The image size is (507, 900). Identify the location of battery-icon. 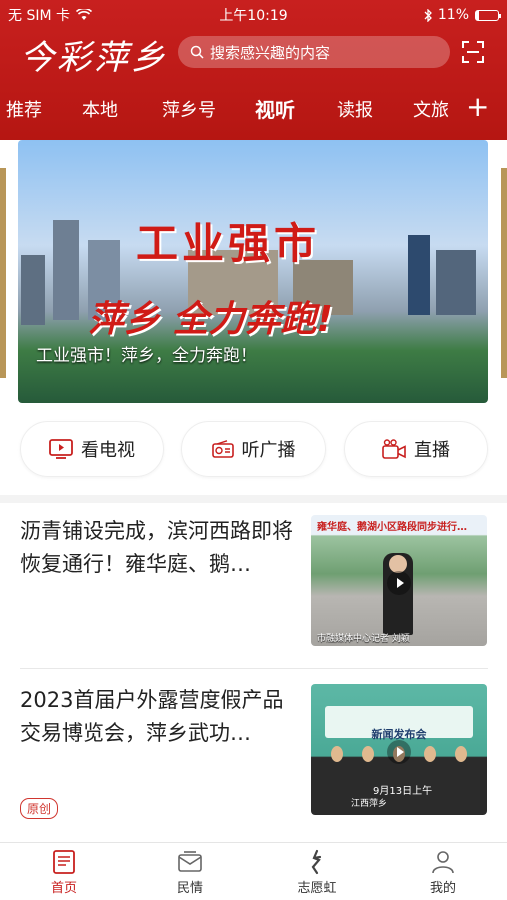
(488, 15).